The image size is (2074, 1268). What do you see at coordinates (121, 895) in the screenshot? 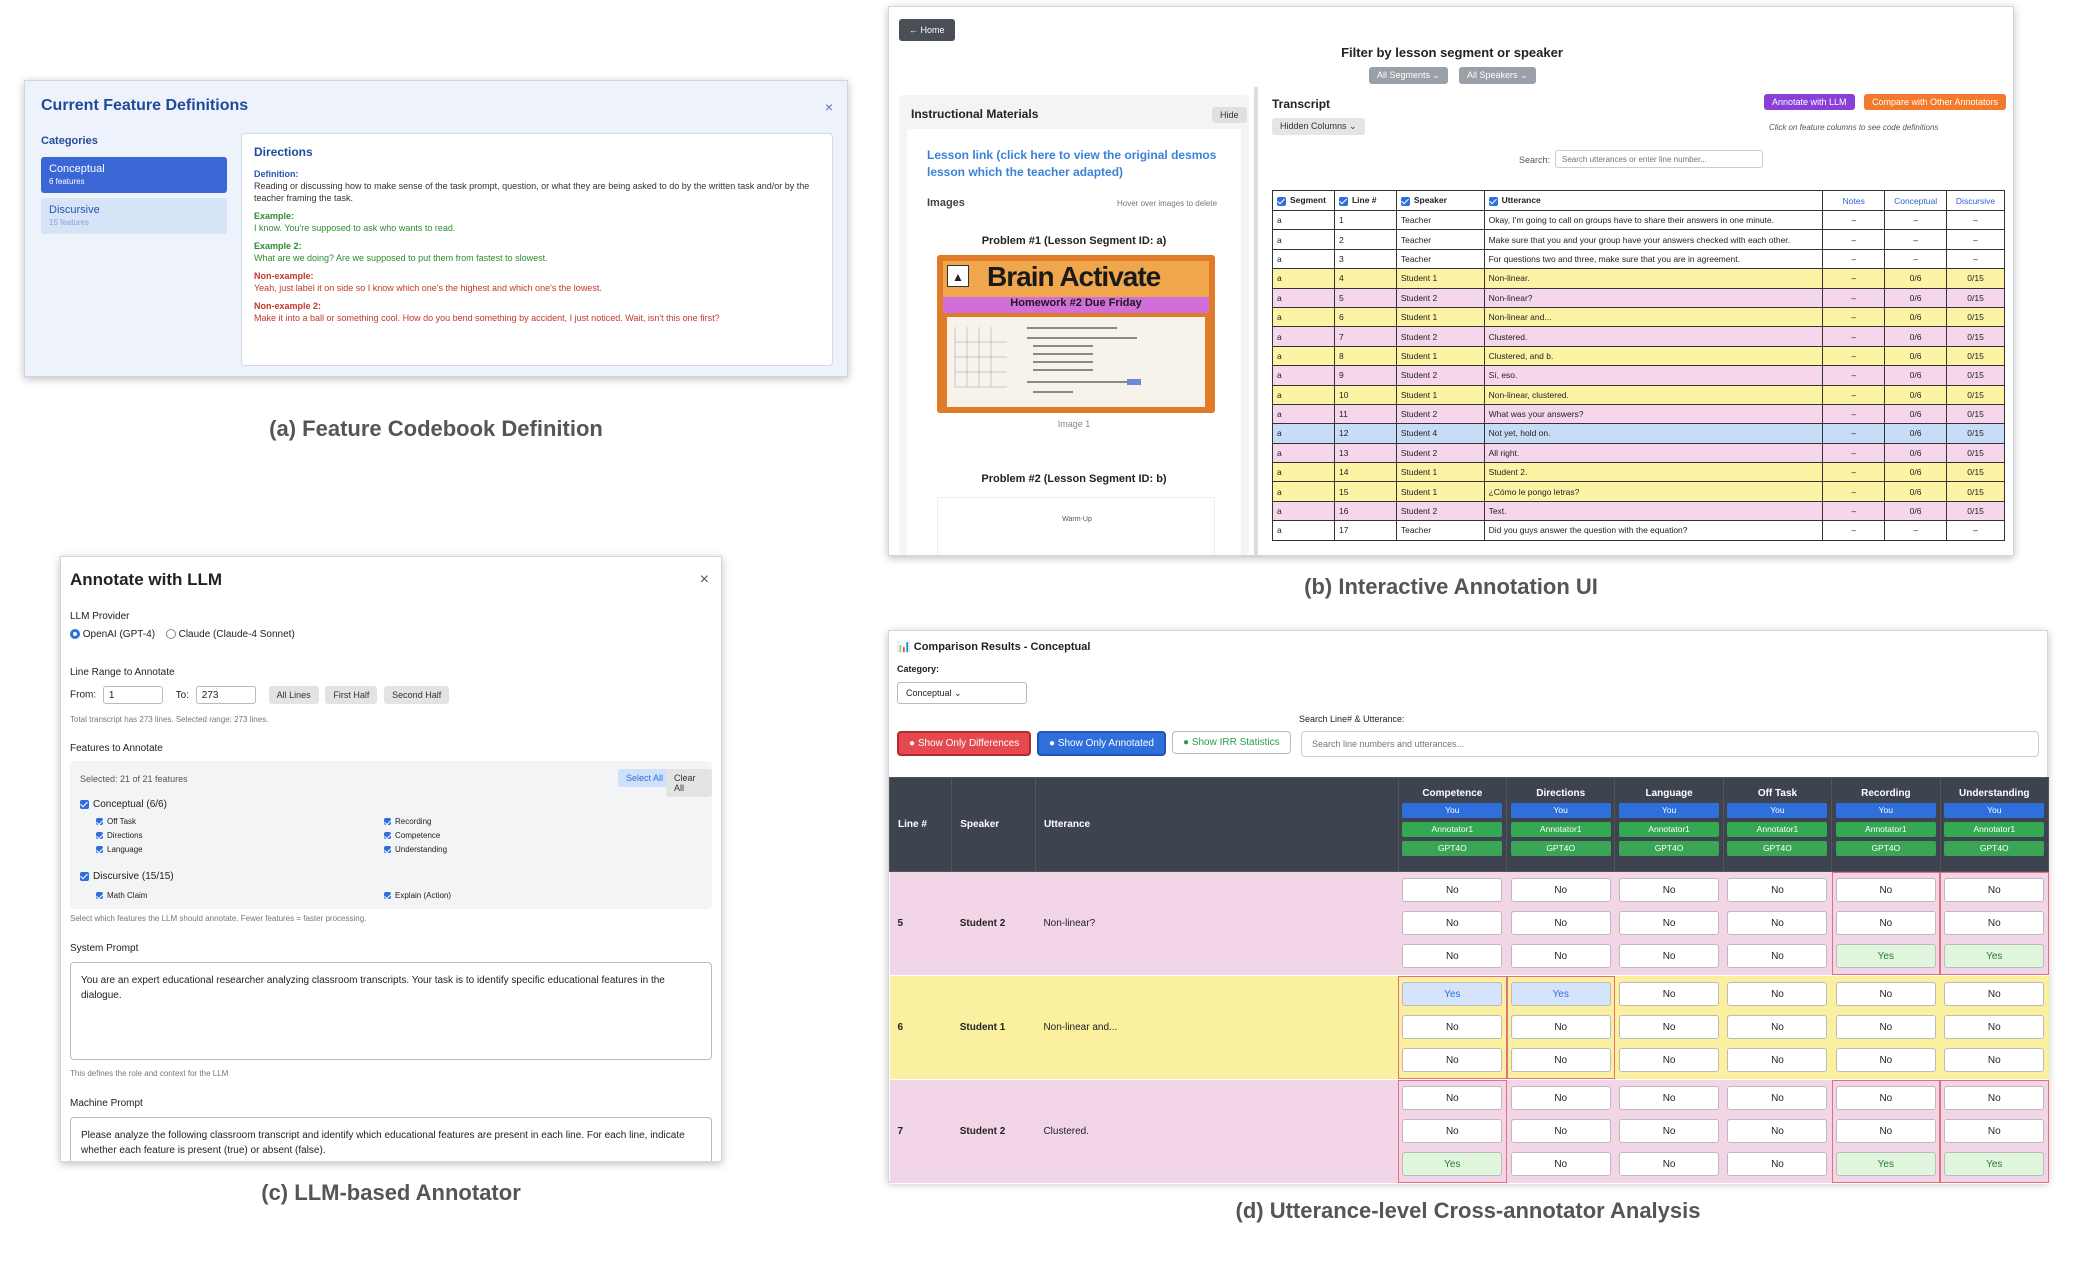
I see `feature-math-claim: Math Claim` at bounding box center [121, 895].